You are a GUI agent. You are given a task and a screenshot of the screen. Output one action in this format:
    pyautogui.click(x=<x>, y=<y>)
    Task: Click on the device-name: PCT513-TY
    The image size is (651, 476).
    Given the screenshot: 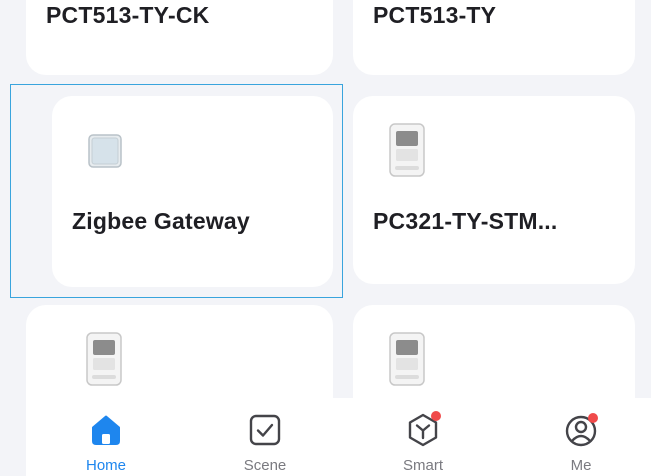 What is the action you would take?
    pyautogui.click(x=435, y=15)
    